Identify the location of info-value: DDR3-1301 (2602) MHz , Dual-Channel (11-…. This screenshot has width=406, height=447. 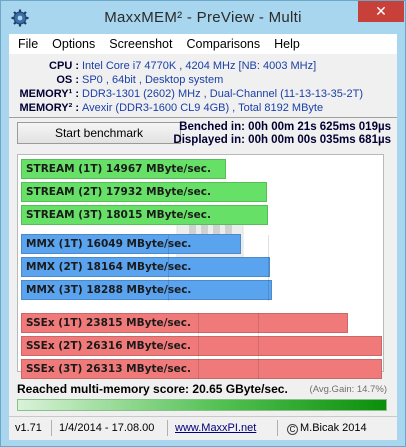
(223, 94).